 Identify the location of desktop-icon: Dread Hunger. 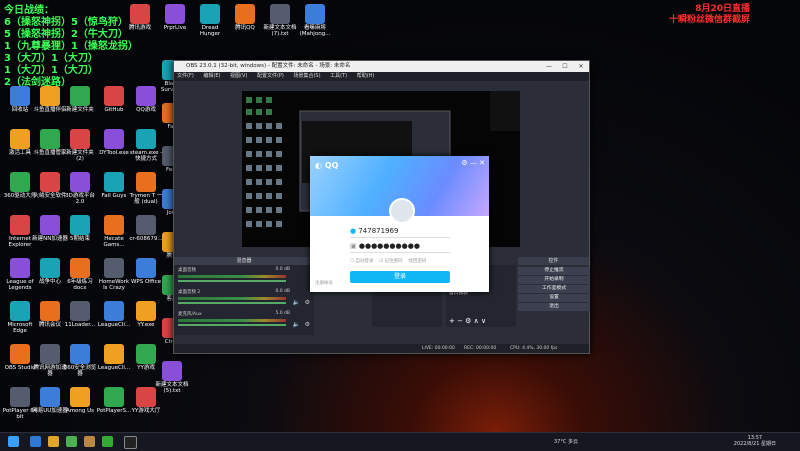
(210, 21).